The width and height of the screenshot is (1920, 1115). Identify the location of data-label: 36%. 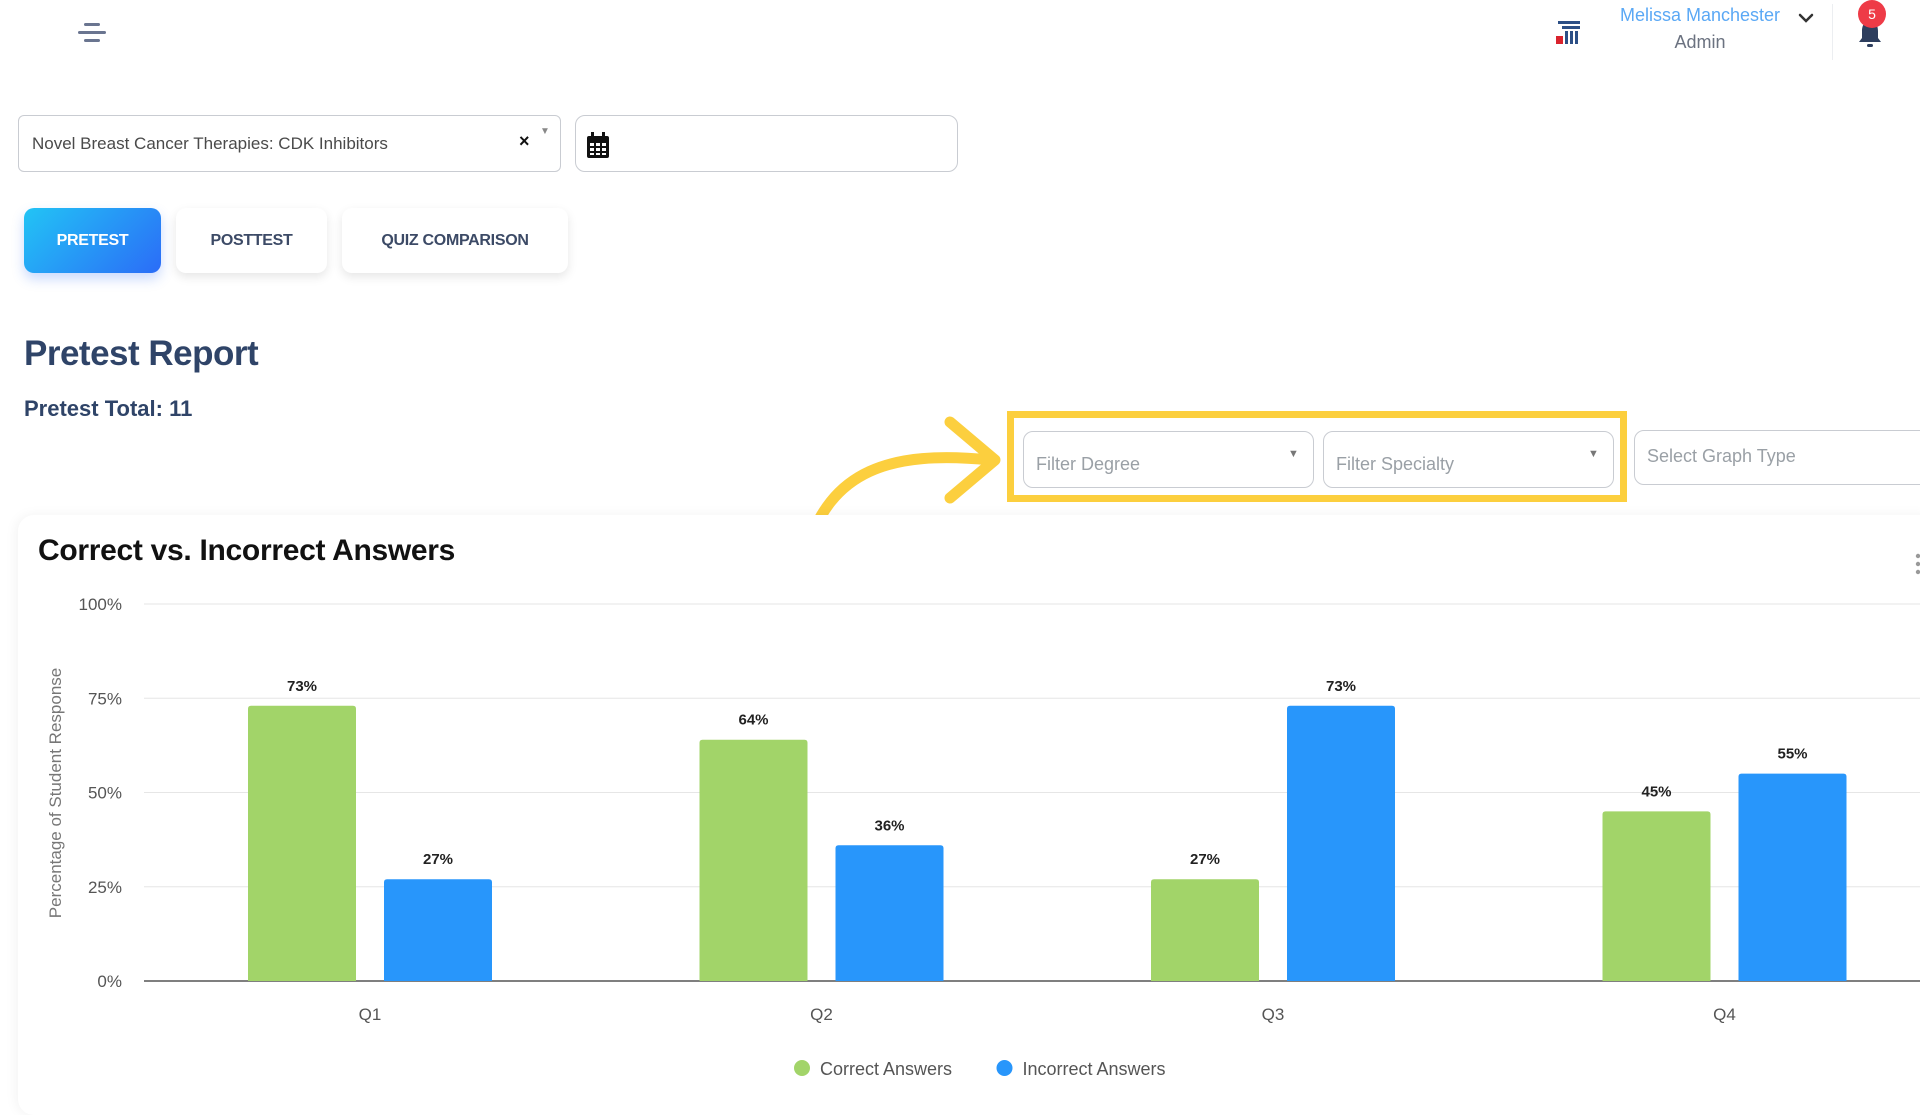
(889, 825).